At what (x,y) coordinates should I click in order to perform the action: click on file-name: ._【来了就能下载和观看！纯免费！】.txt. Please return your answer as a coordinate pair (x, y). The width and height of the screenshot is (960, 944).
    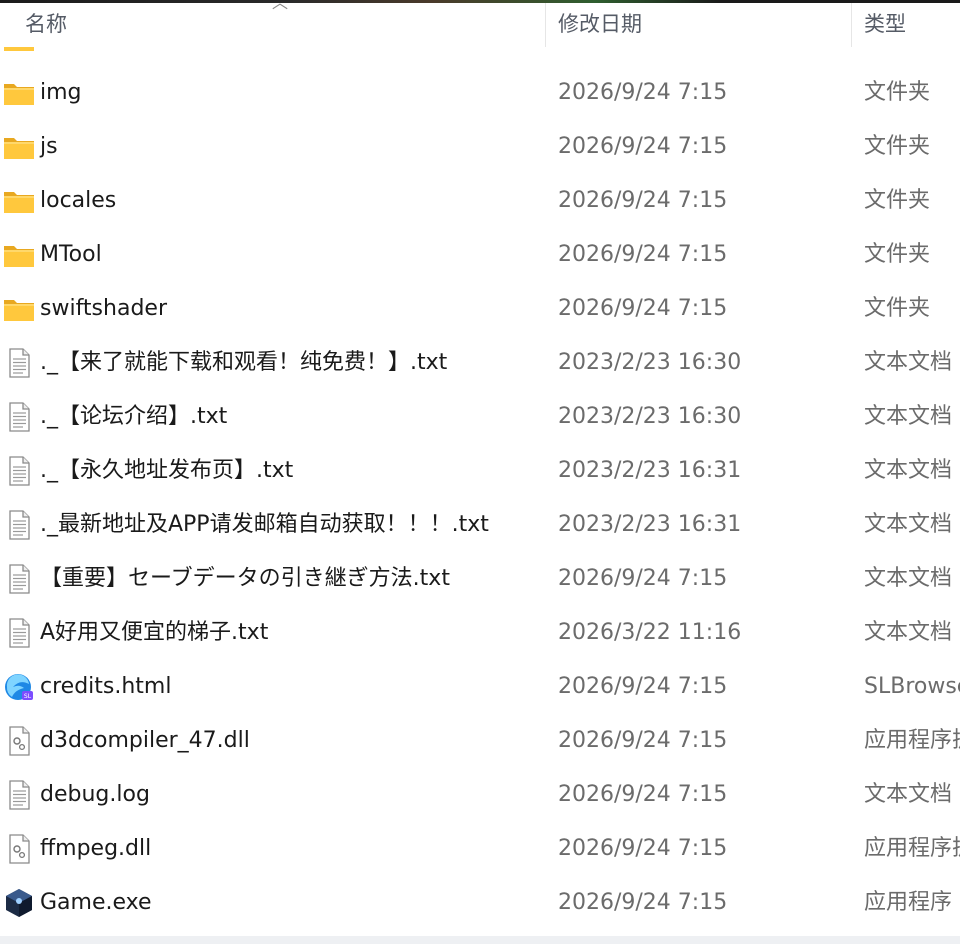
    Looking at the image, I should click on (243, 363).